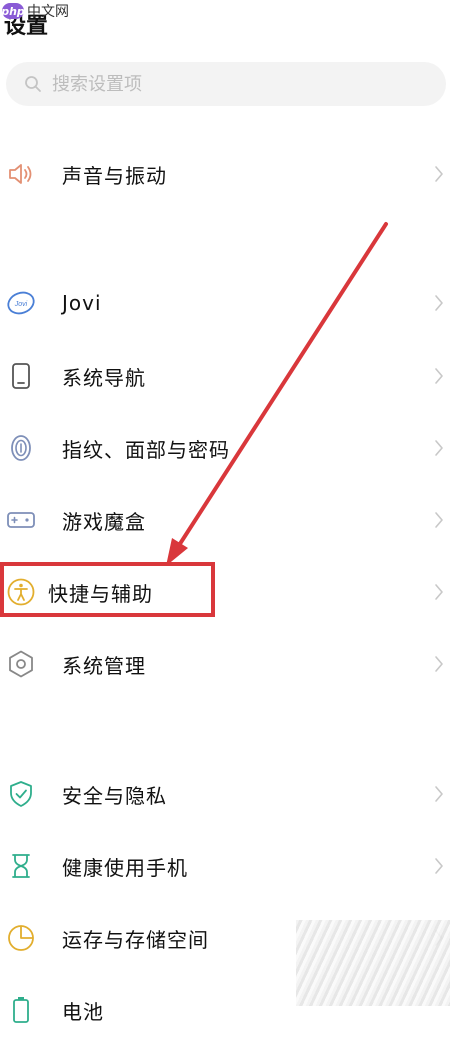 This screenshot has width=450, height=1040. I want to click on search-input, so click(222, 84).